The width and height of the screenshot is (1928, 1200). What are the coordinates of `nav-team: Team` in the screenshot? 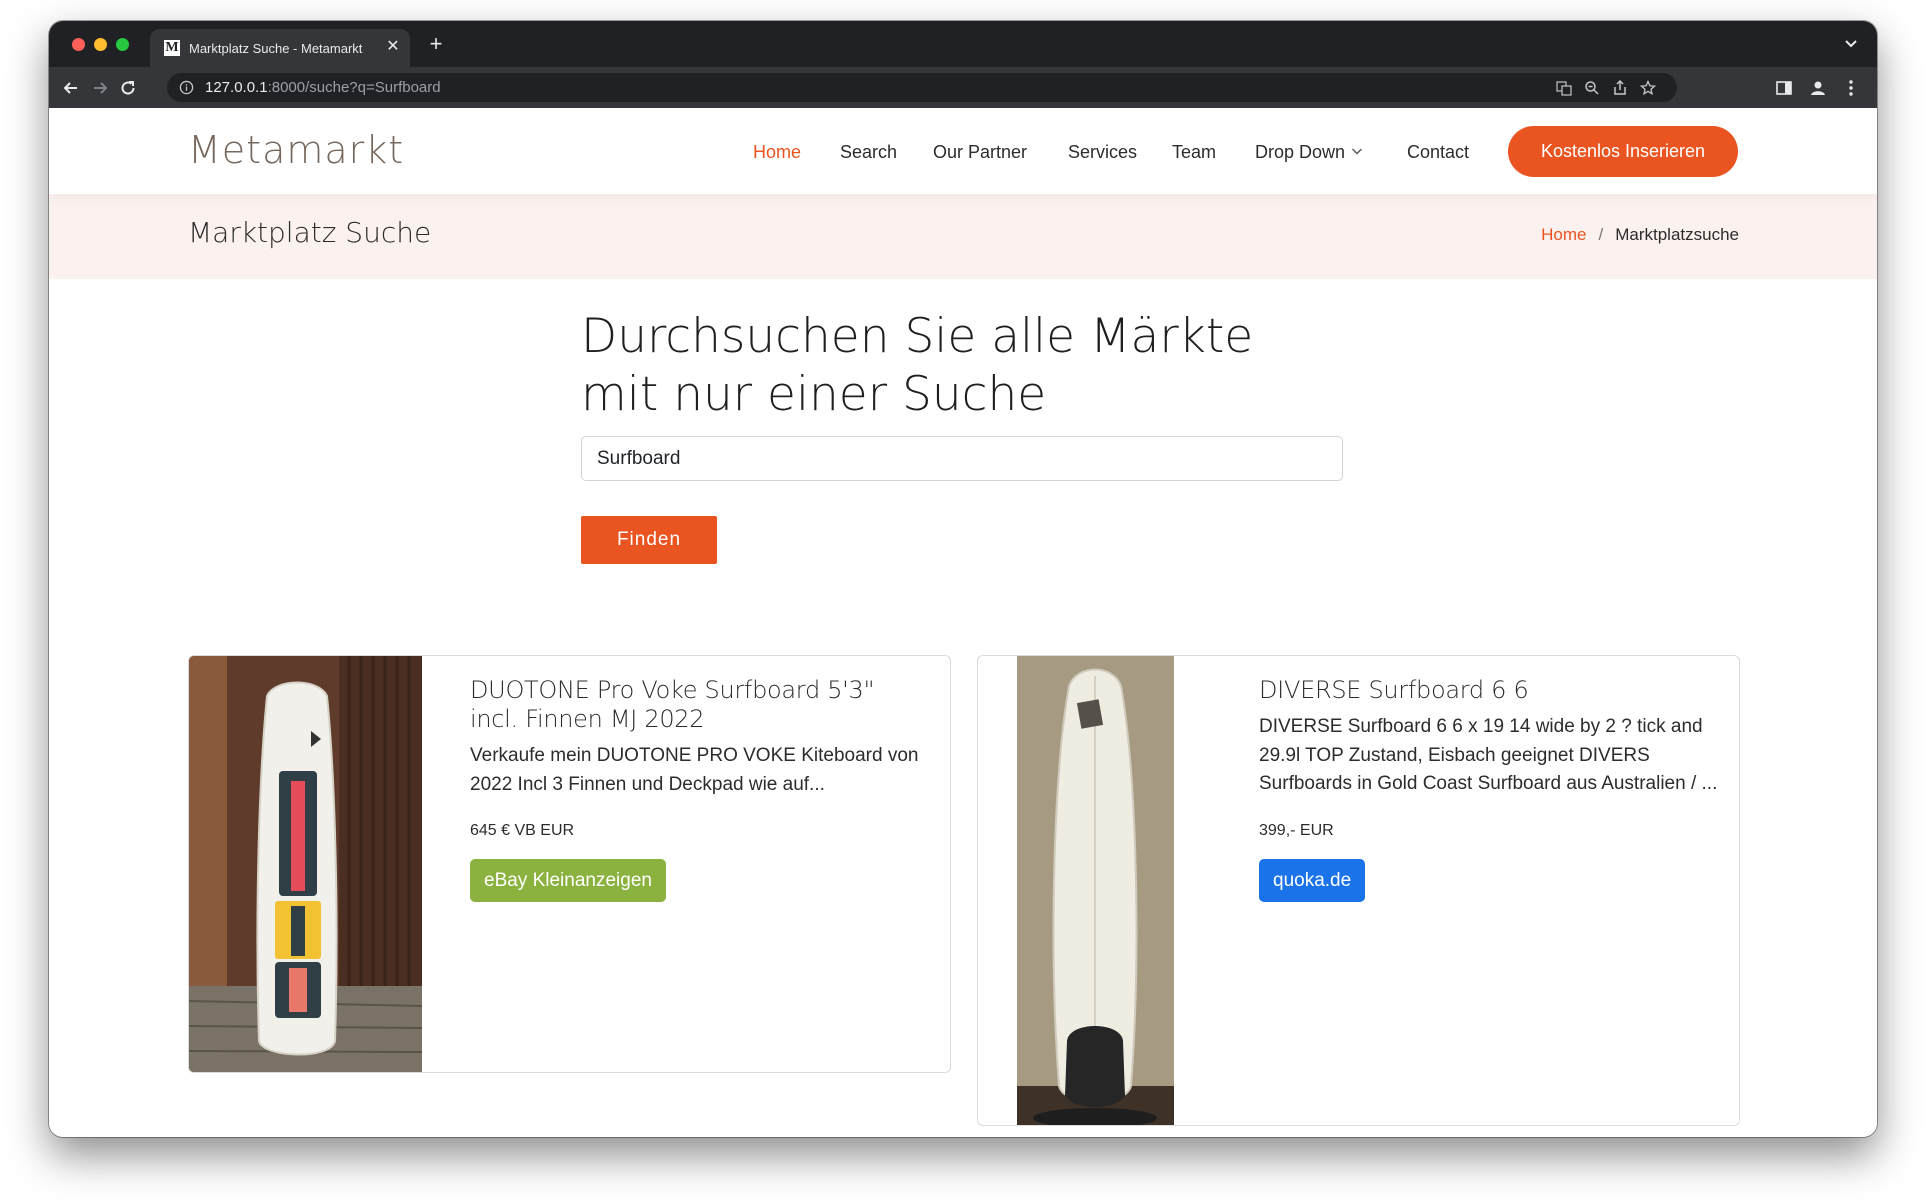 It's located at (1194, 152).